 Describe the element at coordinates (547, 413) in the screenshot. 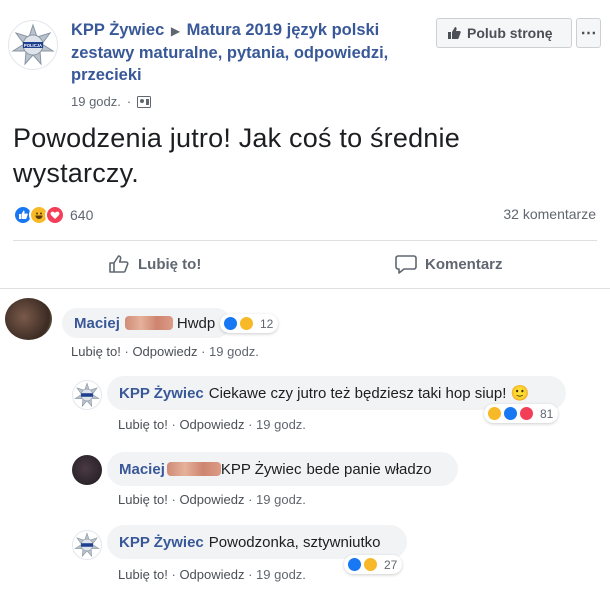

I see `reply-reaction-count: 81` at that location.